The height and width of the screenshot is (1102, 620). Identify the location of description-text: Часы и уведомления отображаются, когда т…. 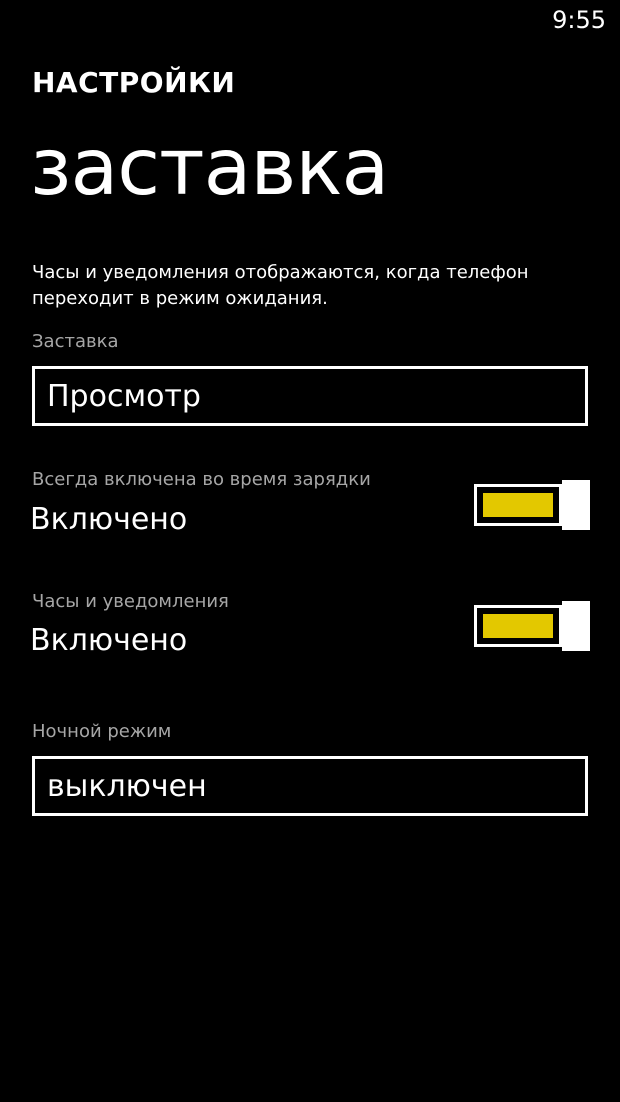
(280, 285).